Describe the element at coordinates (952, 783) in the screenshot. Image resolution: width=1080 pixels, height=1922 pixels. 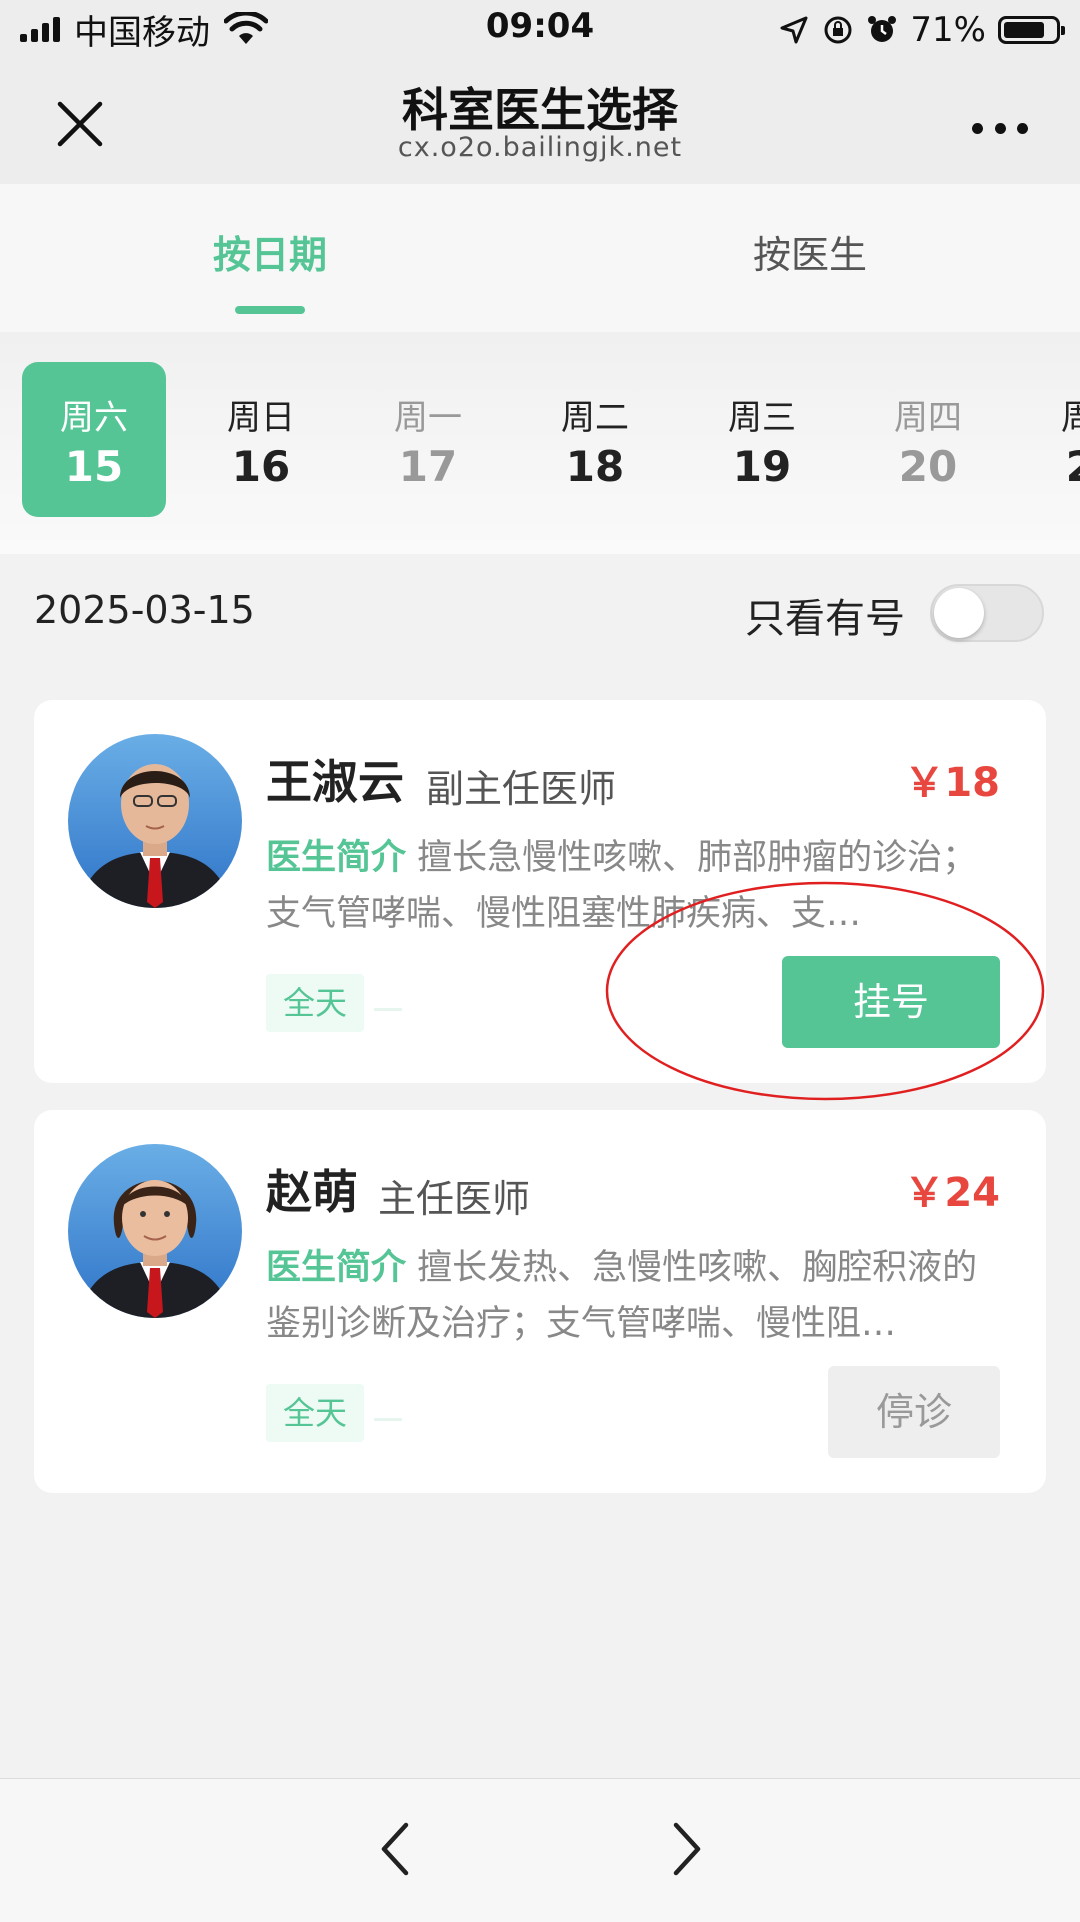
I see `doctor-price: ￥18` at that location.